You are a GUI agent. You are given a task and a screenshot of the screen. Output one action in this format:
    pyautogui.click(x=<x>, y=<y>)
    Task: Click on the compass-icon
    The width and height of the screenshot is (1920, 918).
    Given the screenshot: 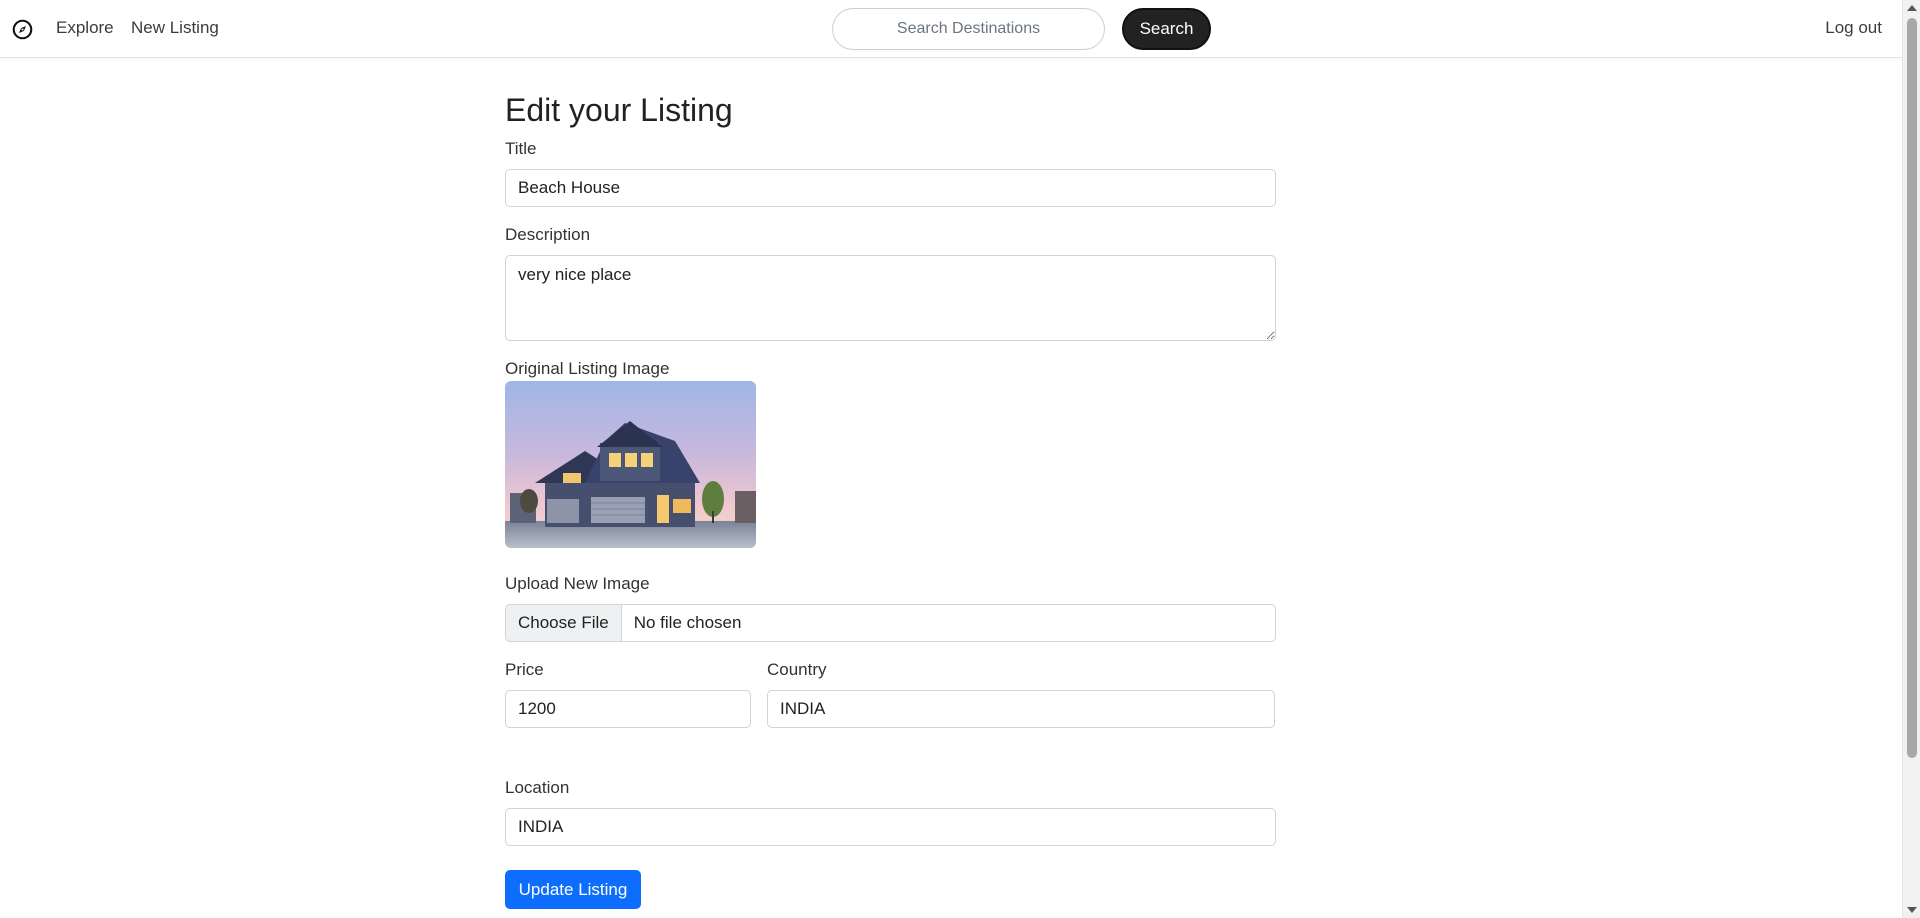 What is the action you would take?
    pyautogui.click(x=22, y=29)
    